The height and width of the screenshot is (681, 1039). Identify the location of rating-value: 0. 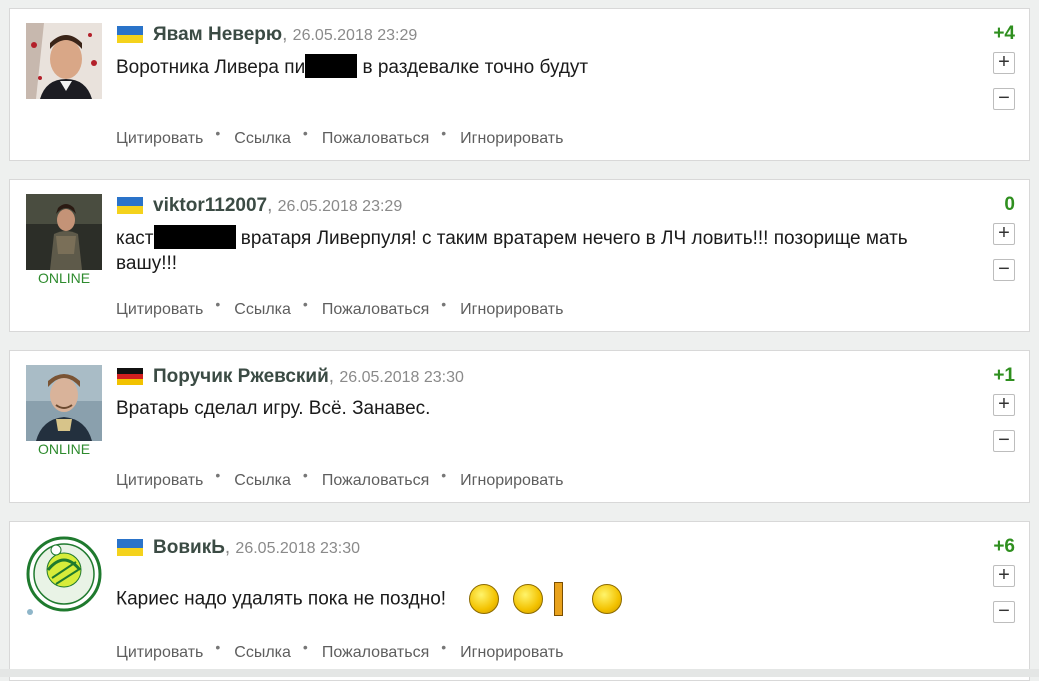
(1009, 204).